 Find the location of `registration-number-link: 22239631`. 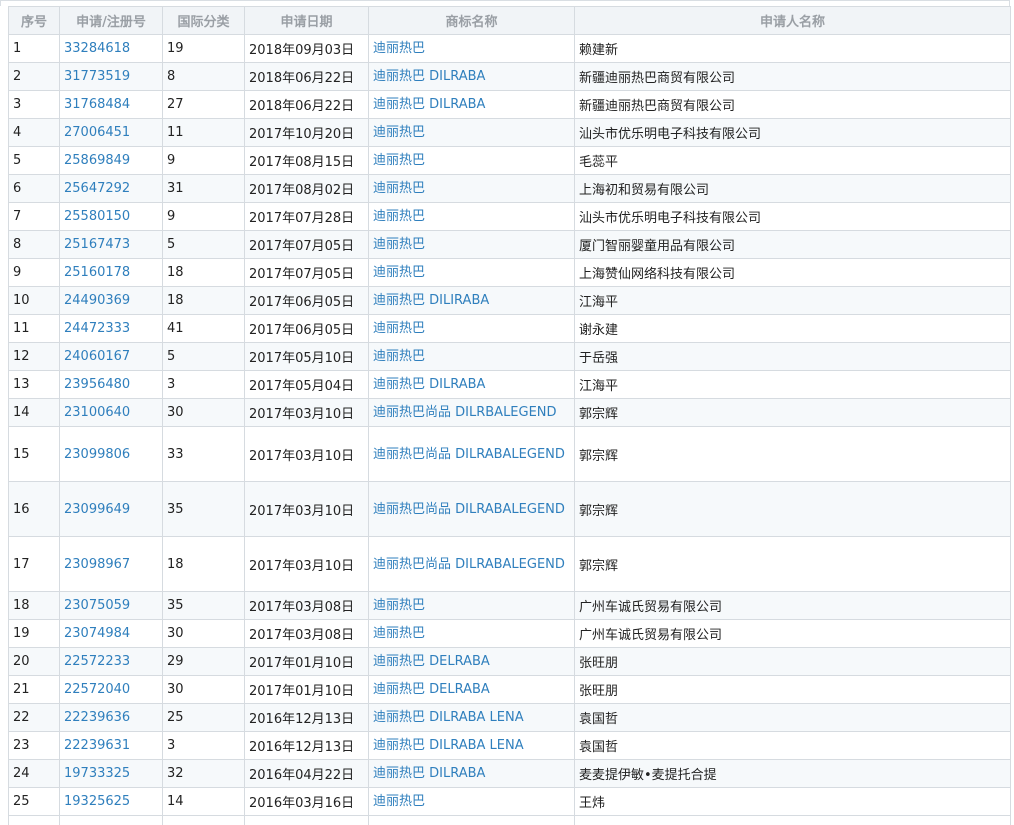

registration-number-link: 22239631 is located at coordinates (111, 745).